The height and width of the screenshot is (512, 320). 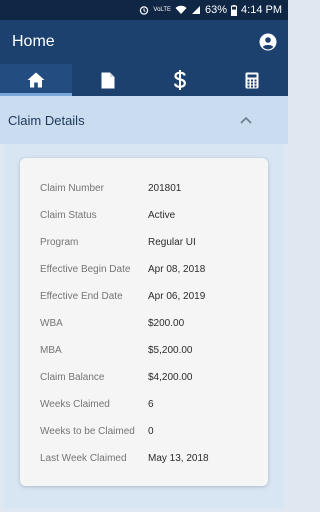 I want to click on status-bar: VoLTE 63% 4:14 PM, so click(x=144, y=10).